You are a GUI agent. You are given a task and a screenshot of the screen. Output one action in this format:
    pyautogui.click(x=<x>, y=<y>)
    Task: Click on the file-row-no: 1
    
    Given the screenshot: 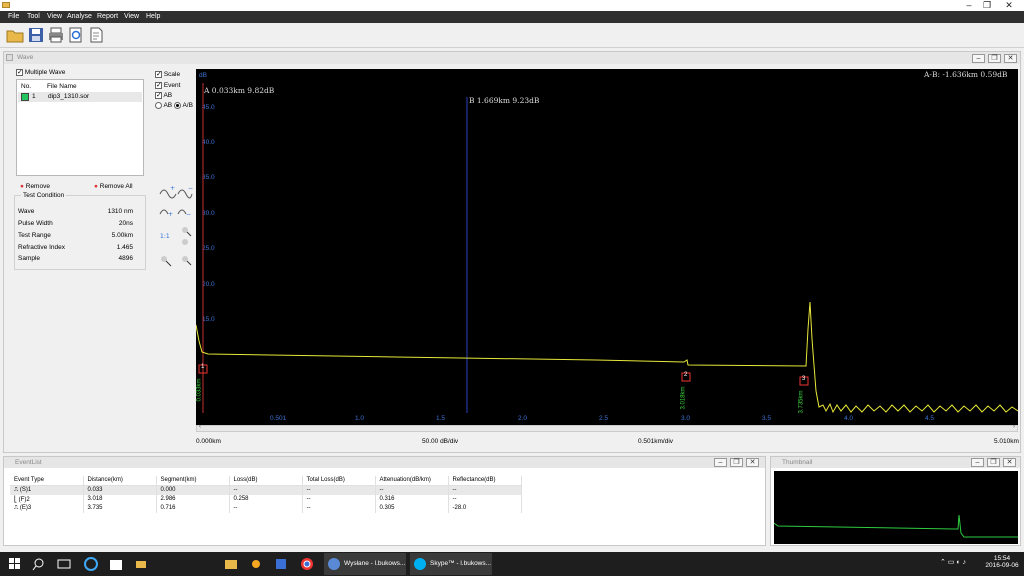 What is the action you would take?
    pyautogui.click(x=34, y=96)
    